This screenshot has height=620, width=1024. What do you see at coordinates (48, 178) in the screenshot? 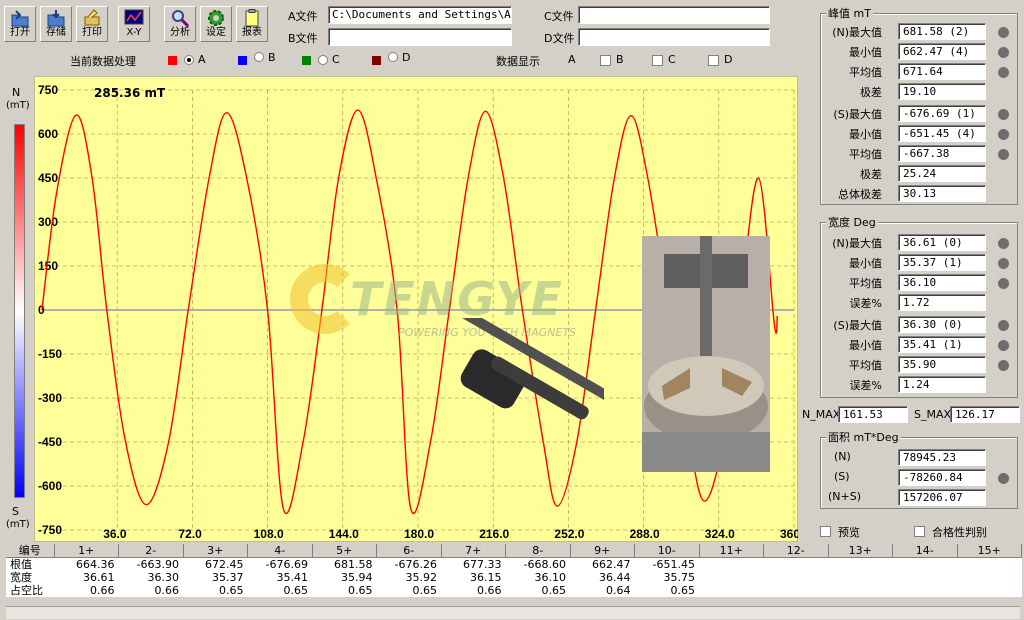
I see `y-tick-label: 450` at bounding box center [48, 178].